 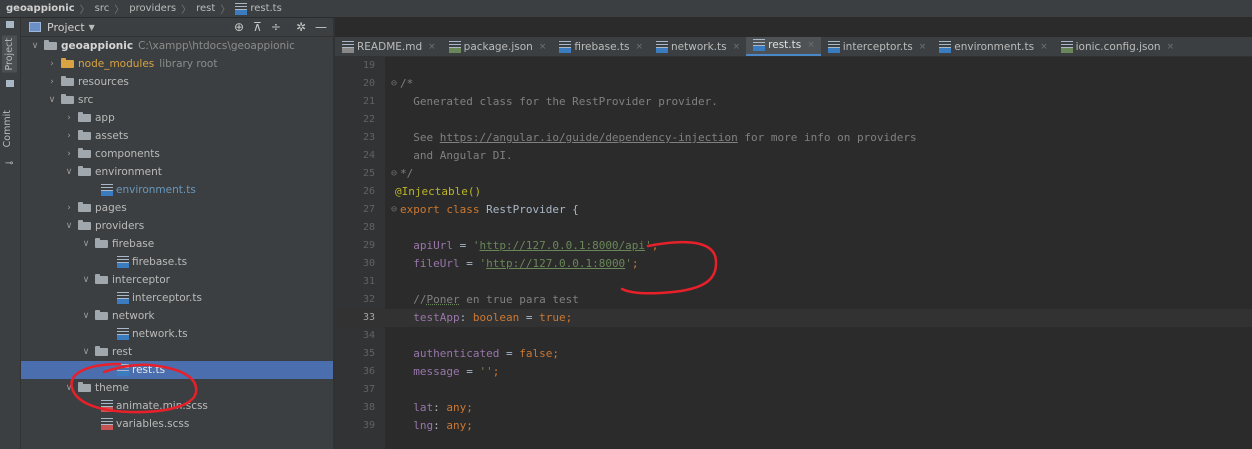 What do you see at coordinates (177, 244) in the screenshot?
I see `tree-item-firebase: ∨ firebase` at bounding box center [177, 244].